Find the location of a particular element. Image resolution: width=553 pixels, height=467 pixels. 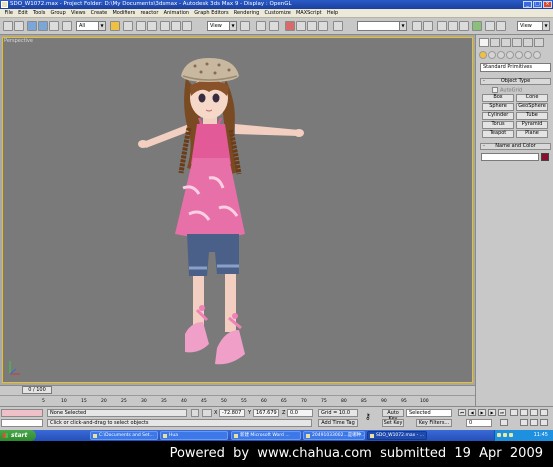

select-object-icon is located at coordinates (67, 26).